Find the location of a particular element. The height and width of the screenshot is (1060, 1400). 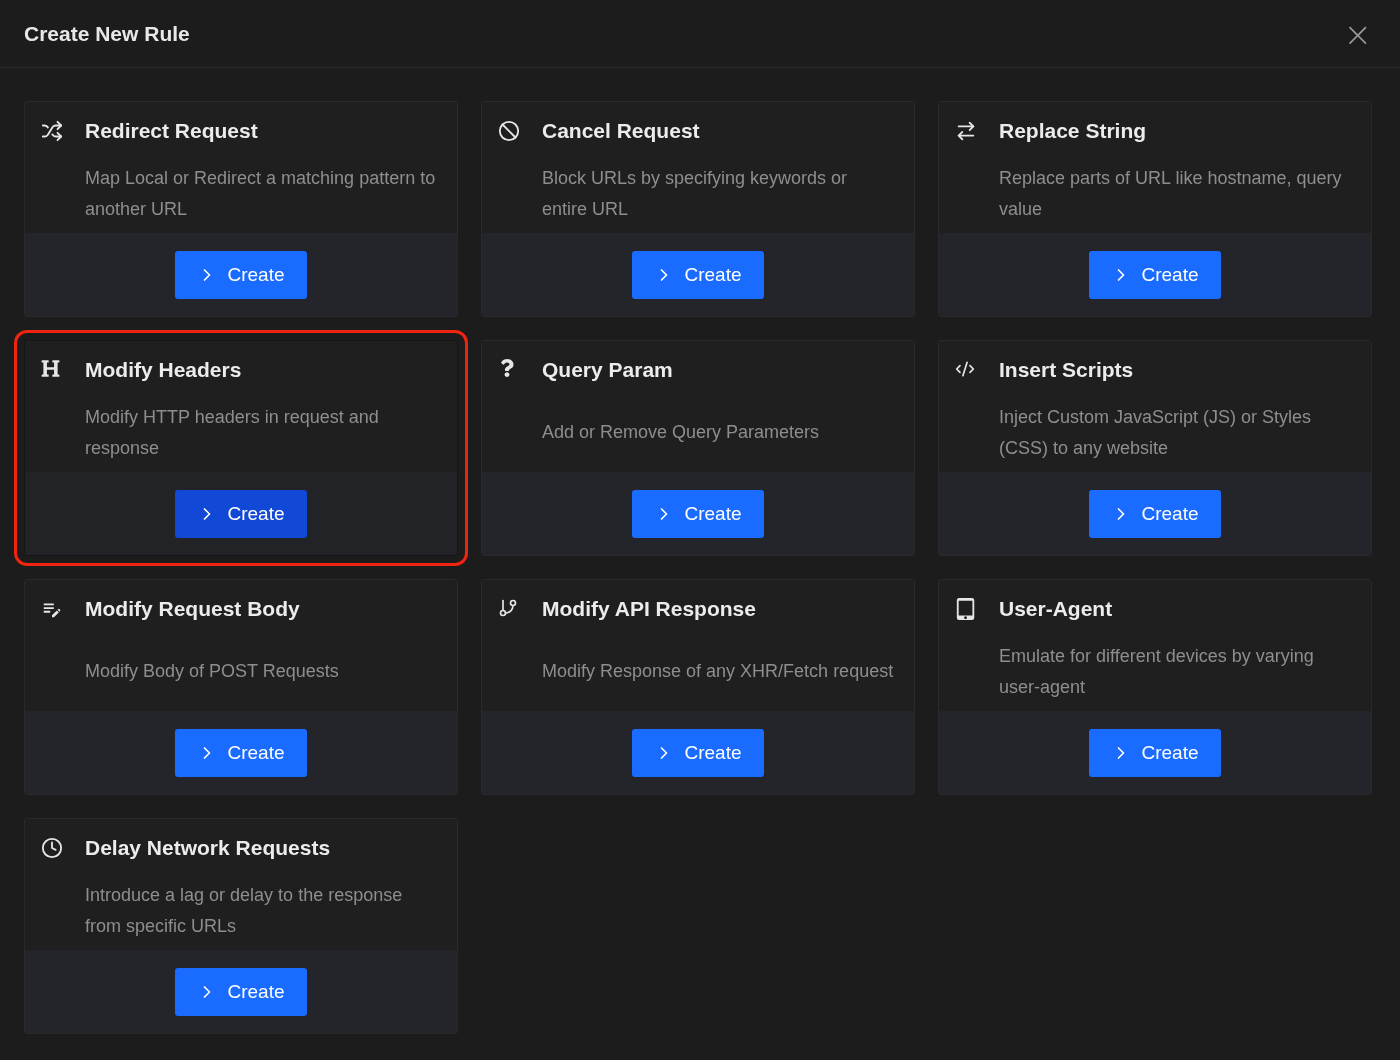

rule-title: Redirect Request is located at coordinates (172, 131).